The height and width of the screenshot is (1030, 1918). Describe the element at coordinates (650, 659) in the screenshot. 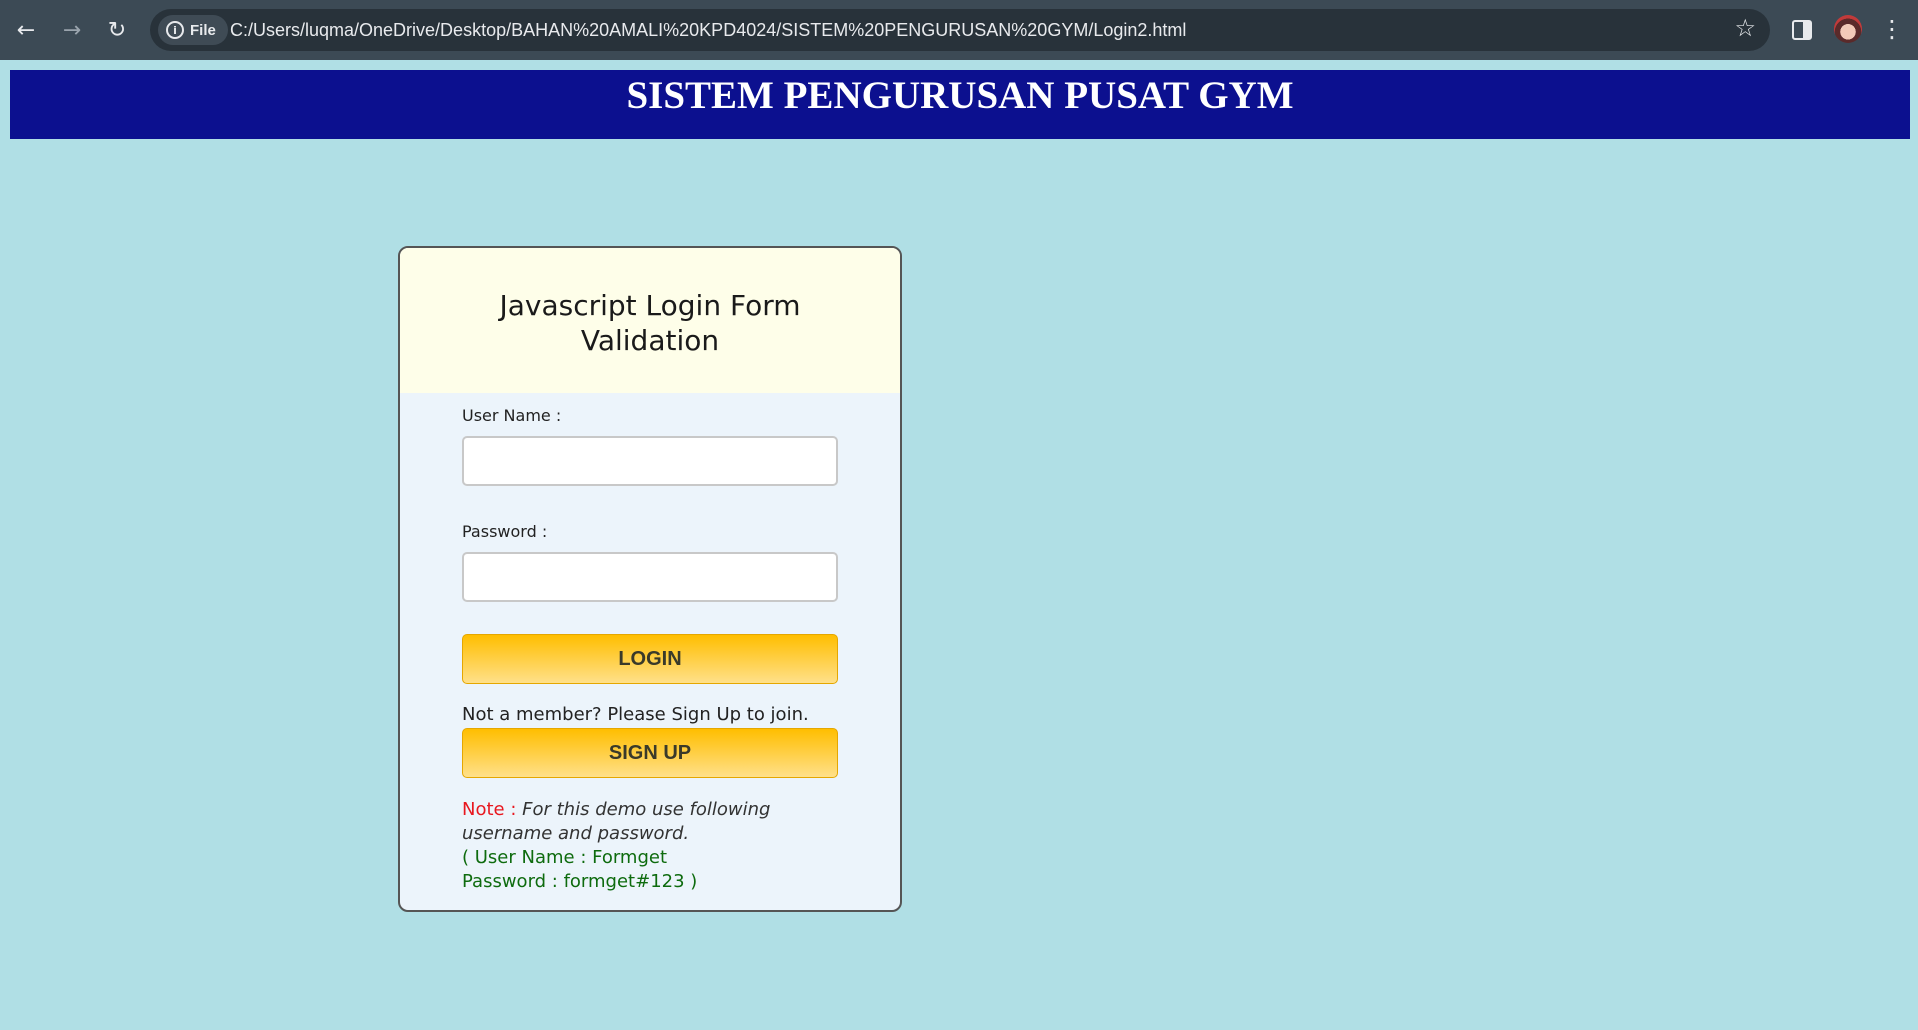

I see `login-button: LOGIN` at that location.